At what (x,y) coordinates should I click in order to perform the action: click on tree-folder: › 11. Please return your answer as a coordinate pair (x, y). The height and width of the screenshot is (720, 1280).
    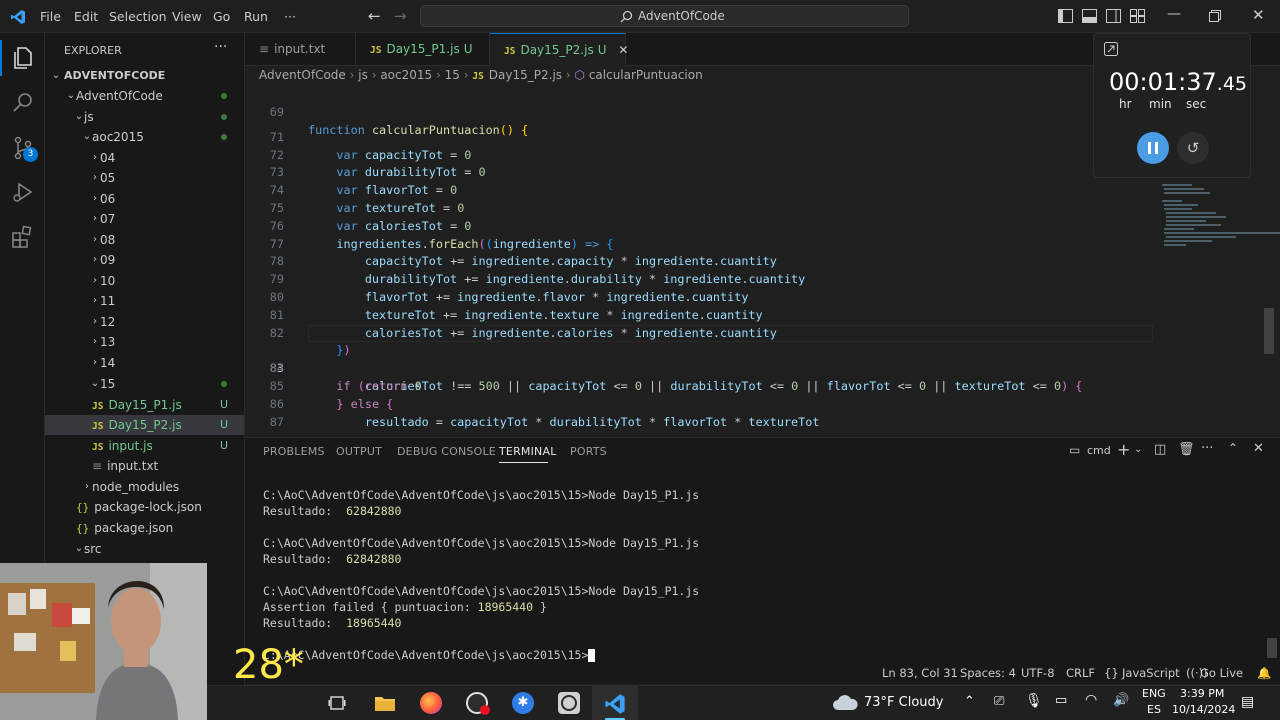
    Looking at the image, I should click on (144, 301).